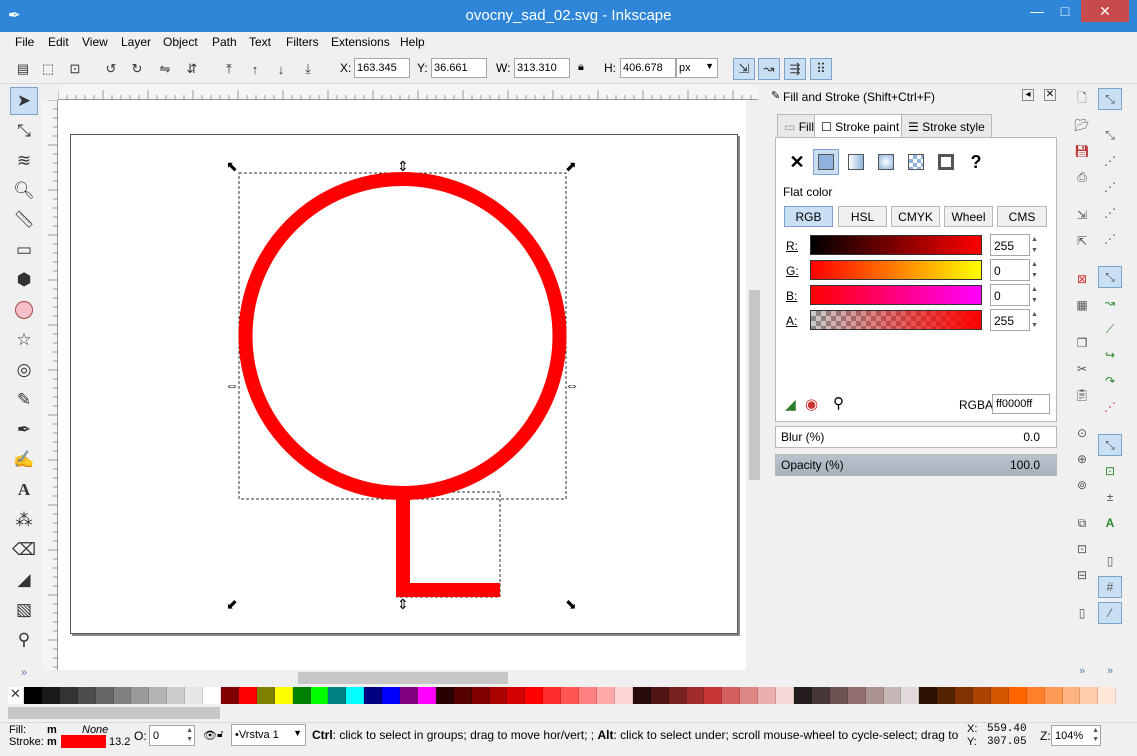  I want to click on zoom-spinner: ▲ ▼, so click(1095, 735).